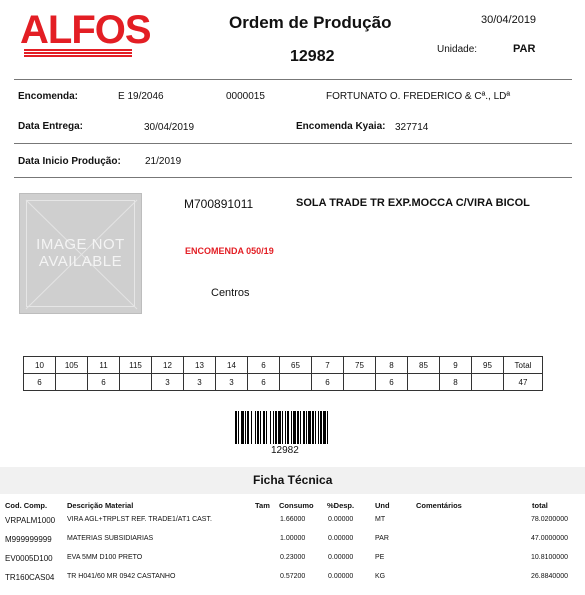 This screenshot has height=595, width=585. Describe the element at coordinates (293, 480) in the screenshot. I see `ficha-title: Ficha Técnica` at that location.